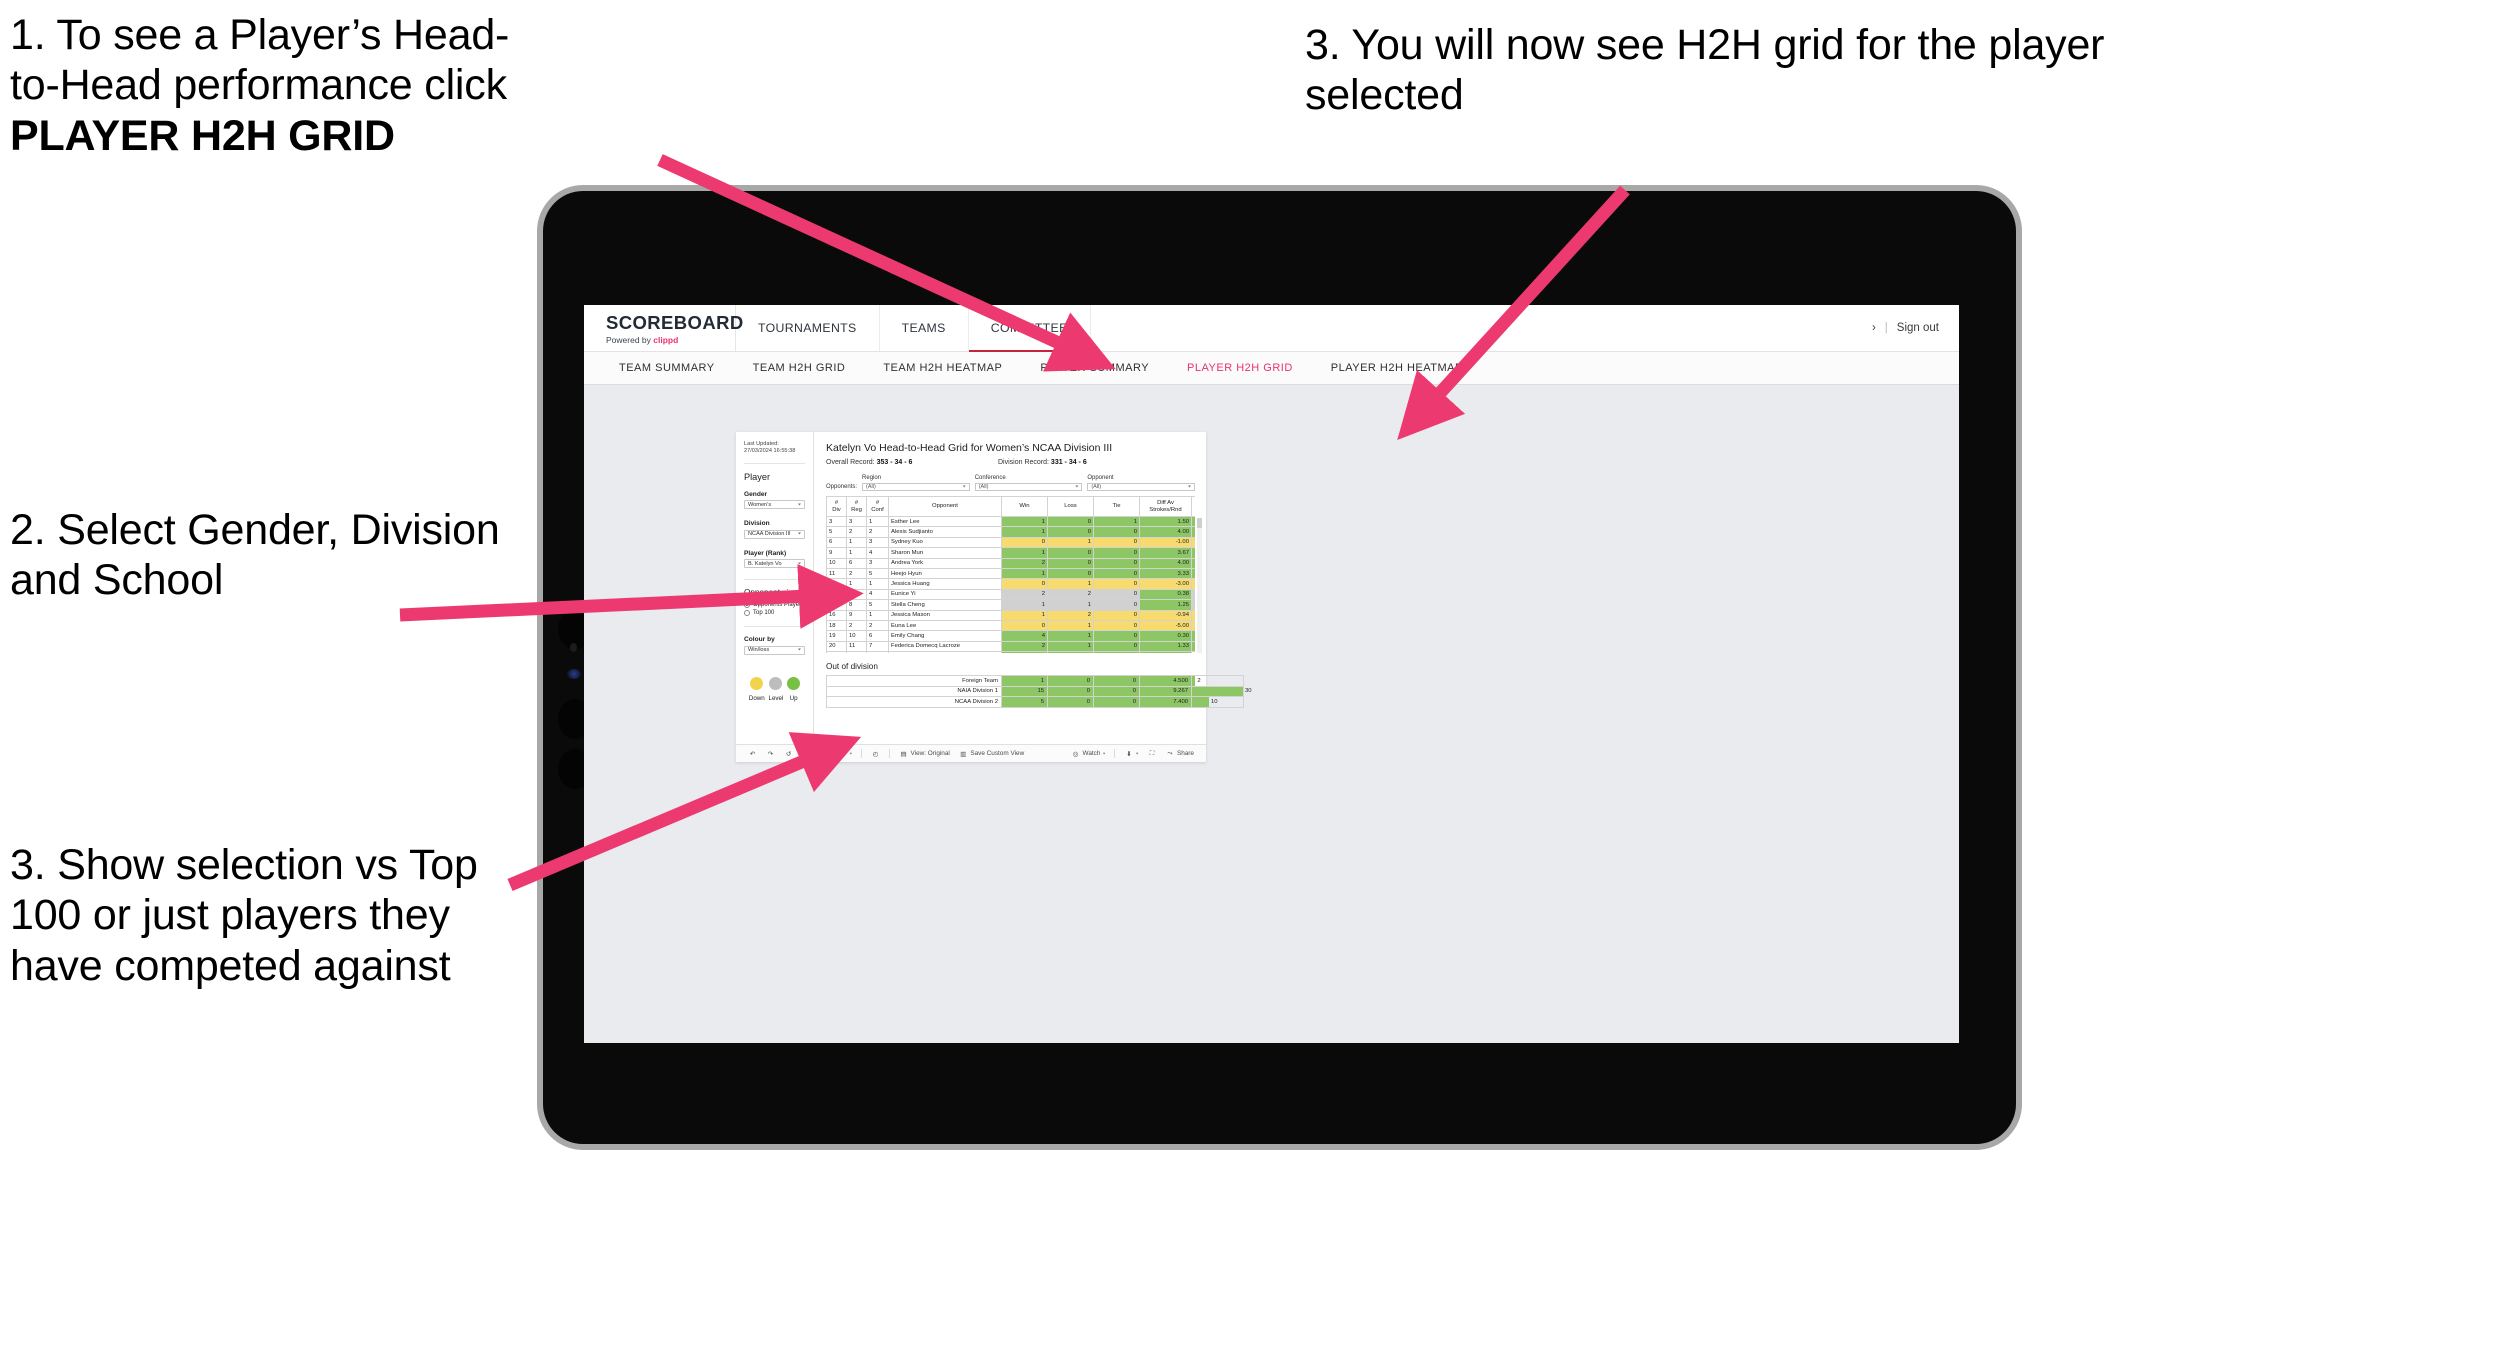  What do you see at coordinates (776, 683) in the screenshot?
I see `legend-swatch-level` at bounding box center [776, 683].